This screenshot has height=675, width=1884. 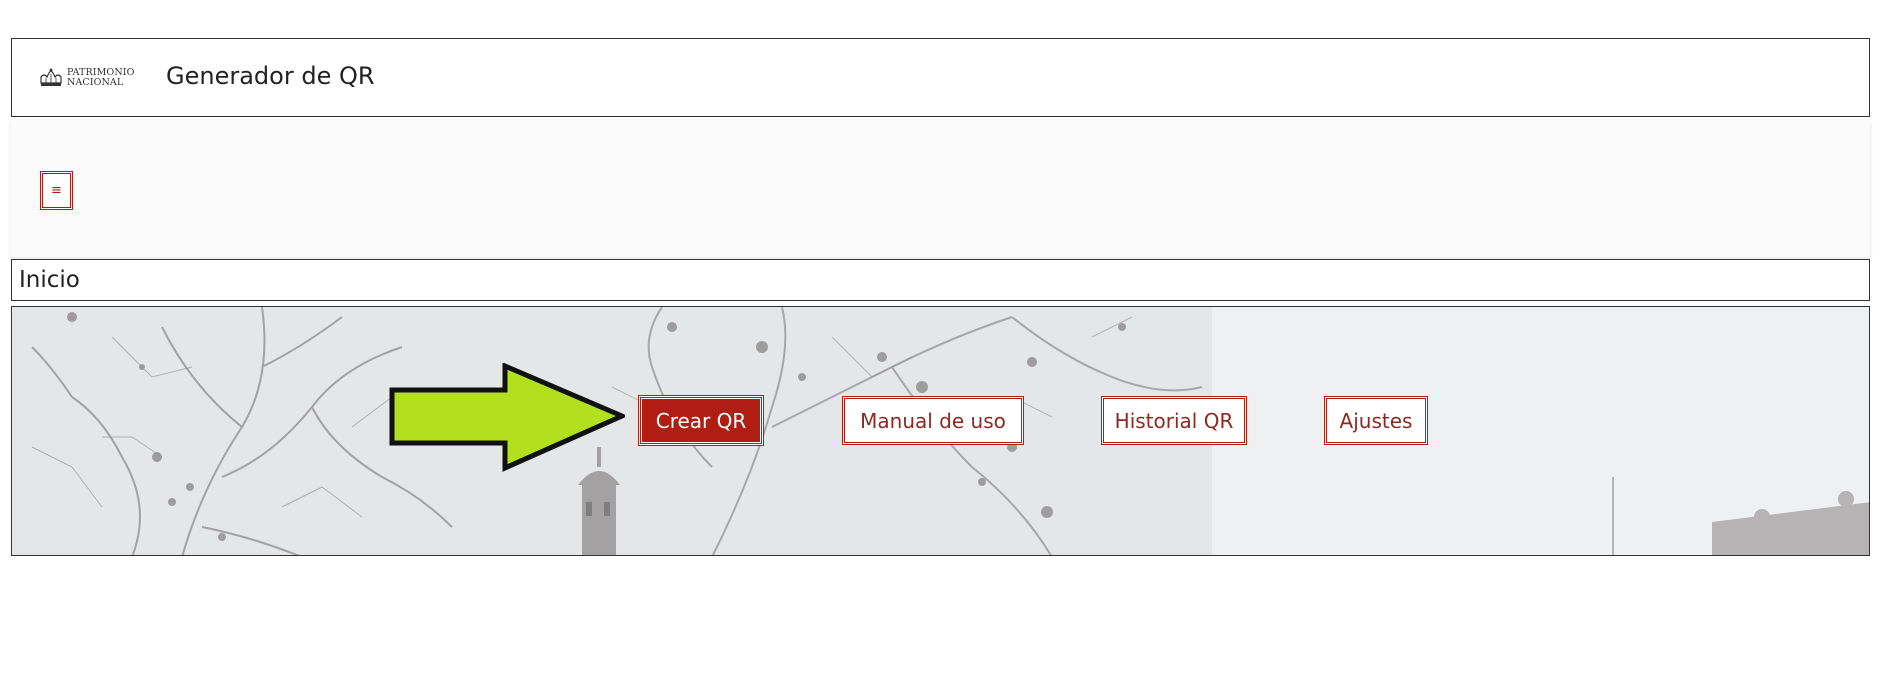 What do you see at coordinates (95, 82) in the screenshot?
I see `logo-line-2: NACIONAL` at bounding box center [95, 82].